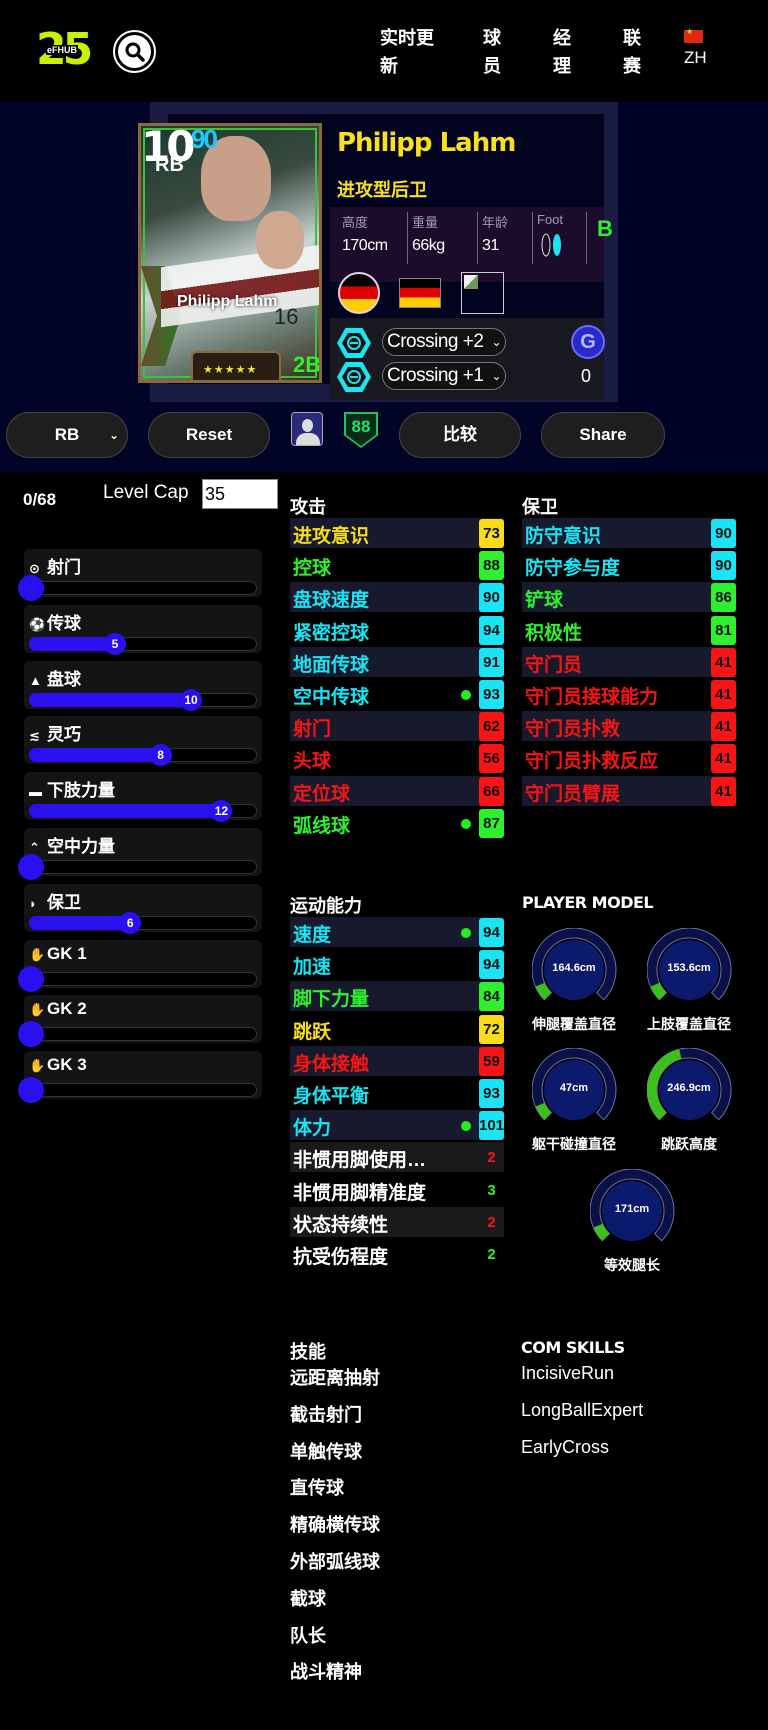  I want to click on gauge-label: 等效腿长, so click(632, 1265).